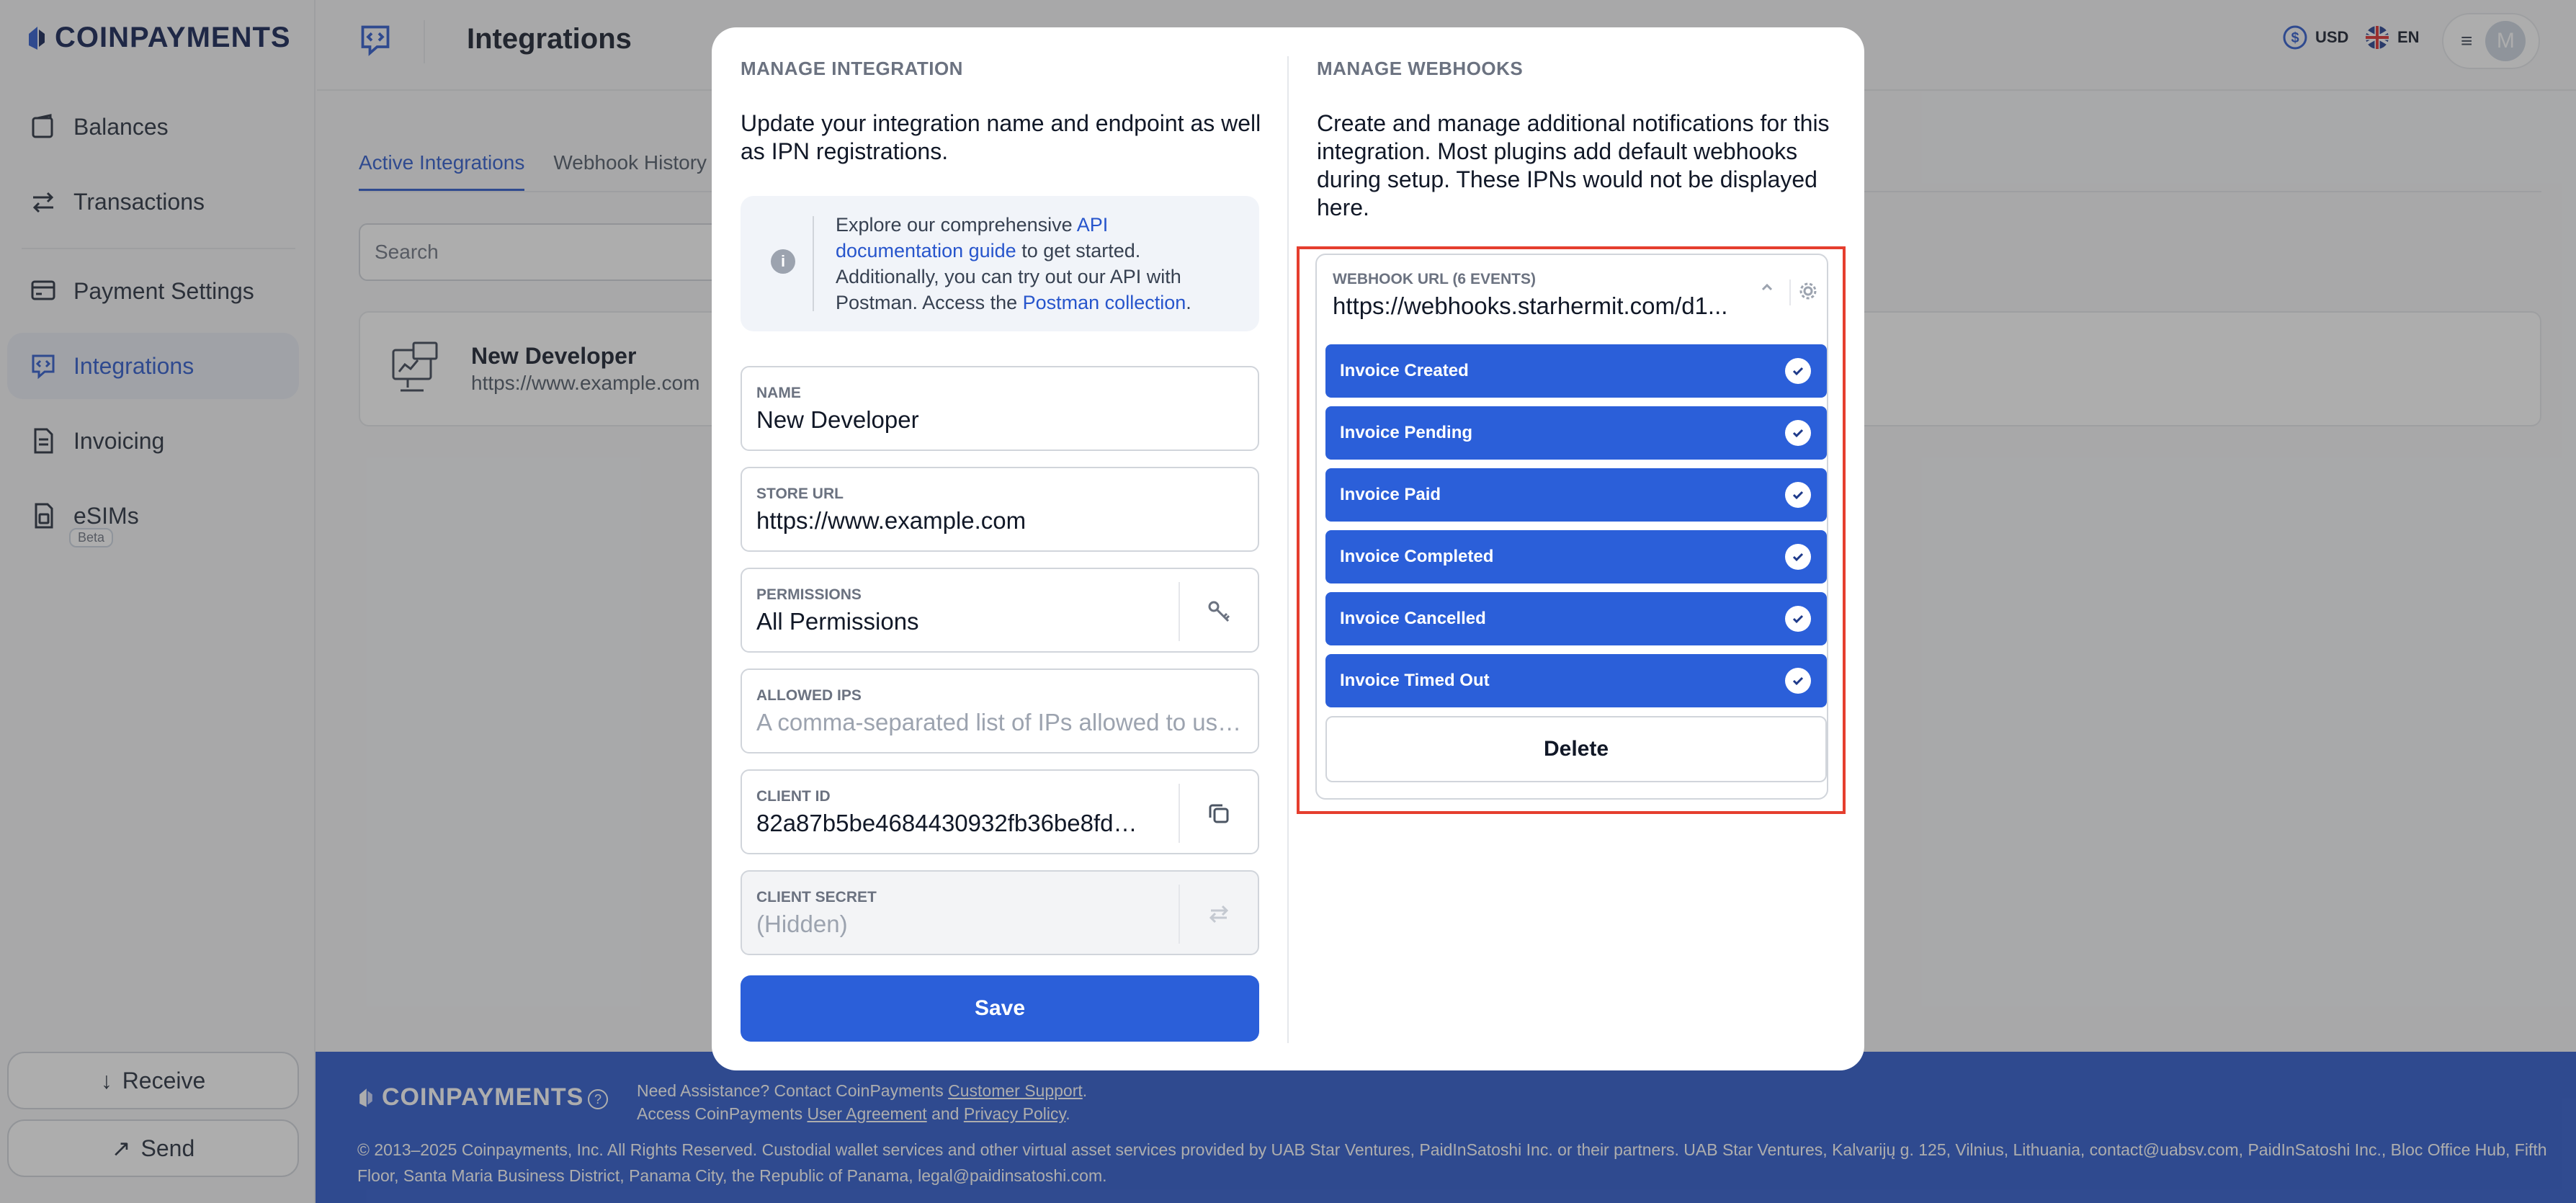 This screenshot has height=1203, width=2576. Describe the element at coordinates (1576, 557) in the screenshot. I see `event-invoice-completed: Invoice Completed` at that location.